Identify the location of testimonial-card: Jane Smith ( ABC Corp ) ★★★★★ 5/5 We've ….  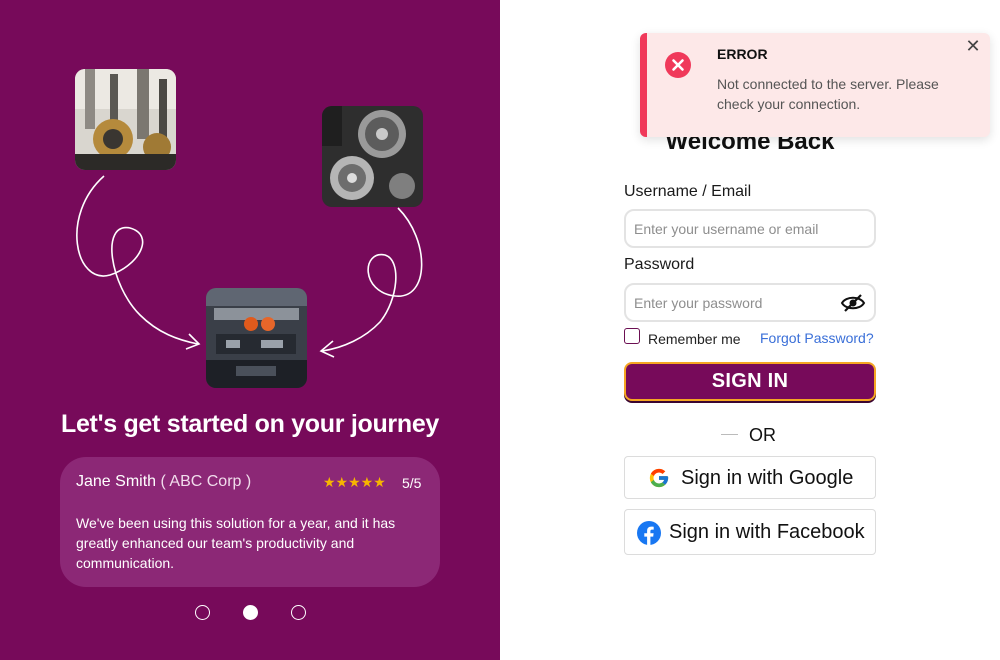
(250, 522).